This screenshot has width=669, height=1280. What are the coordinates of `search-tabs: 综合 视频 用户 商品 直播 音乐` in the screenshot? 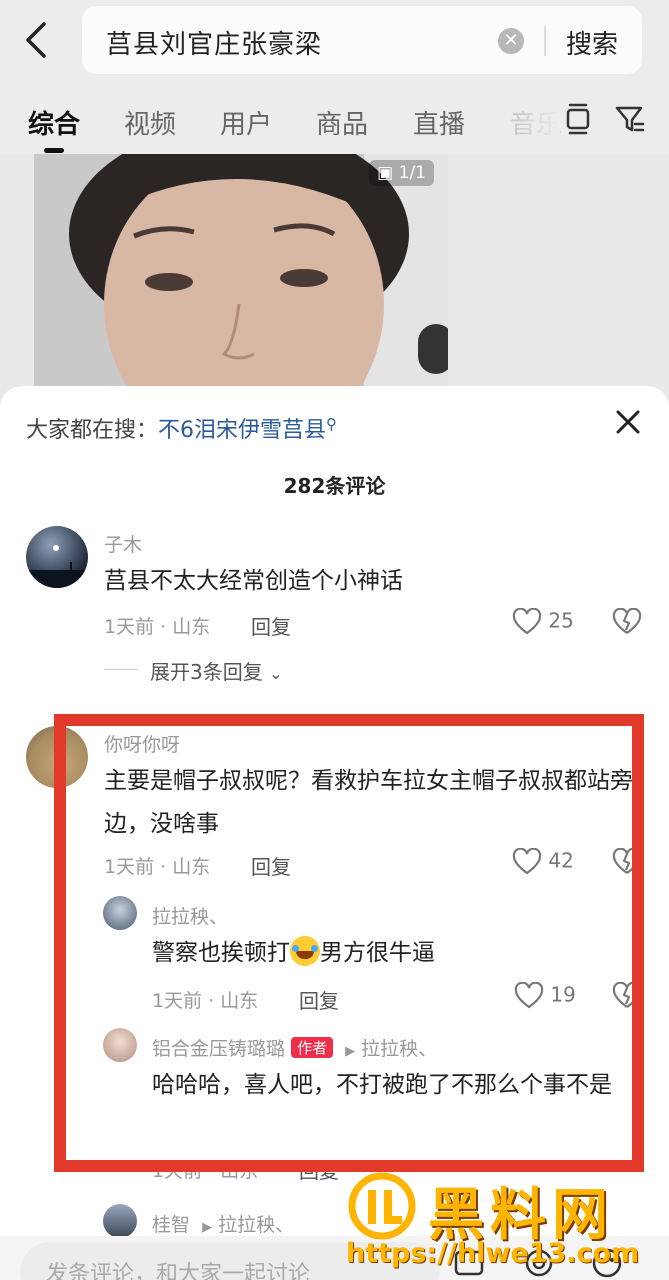 It's located at (334, 119).